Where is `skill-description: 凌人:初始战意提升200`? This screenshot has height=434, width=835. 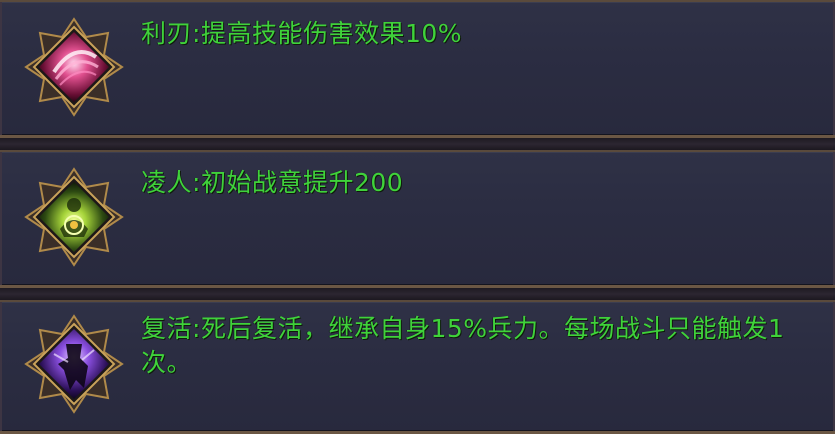 skill-description: 凌人:初始战意提升200 is located at coordinates (478, 183).